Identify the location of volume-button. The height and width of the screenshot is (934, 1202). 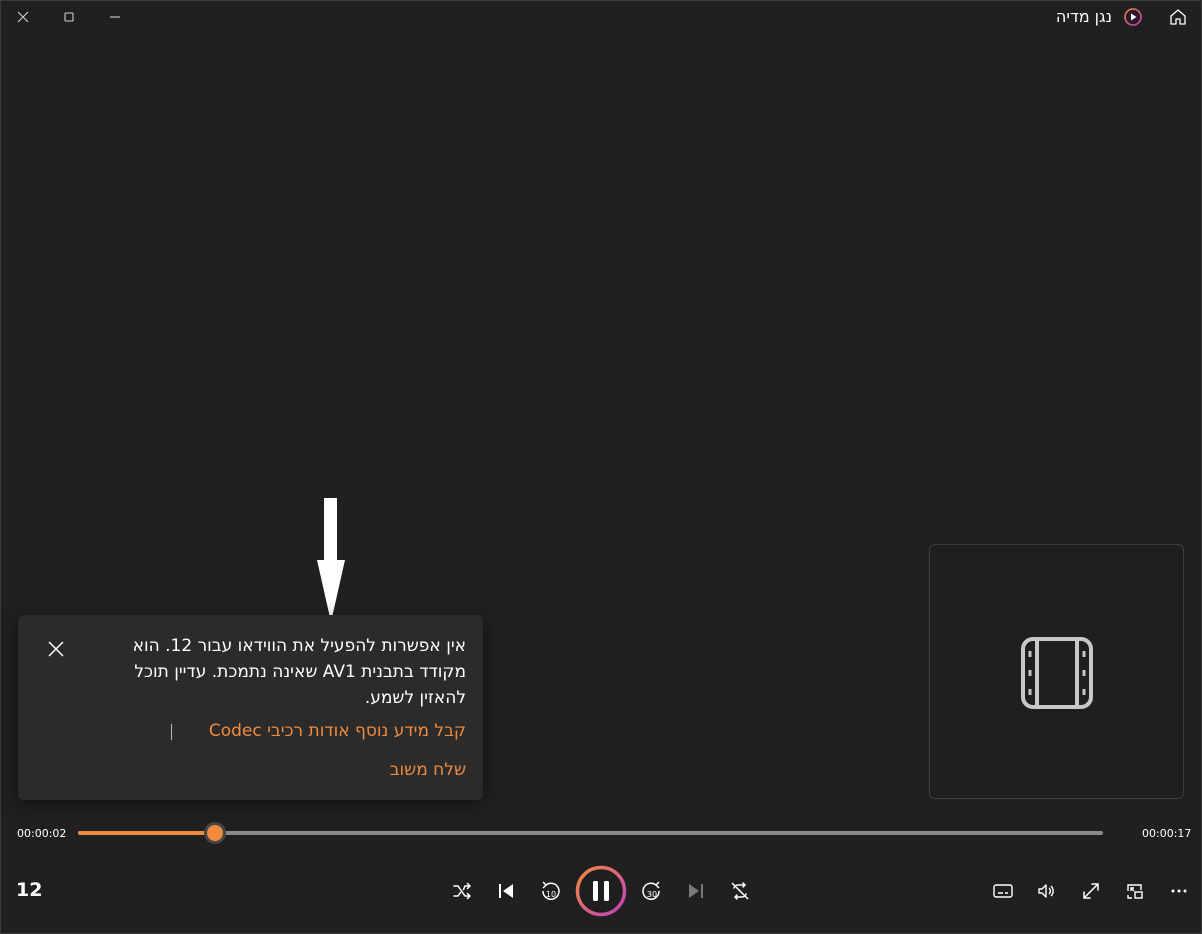
(1047, 891).